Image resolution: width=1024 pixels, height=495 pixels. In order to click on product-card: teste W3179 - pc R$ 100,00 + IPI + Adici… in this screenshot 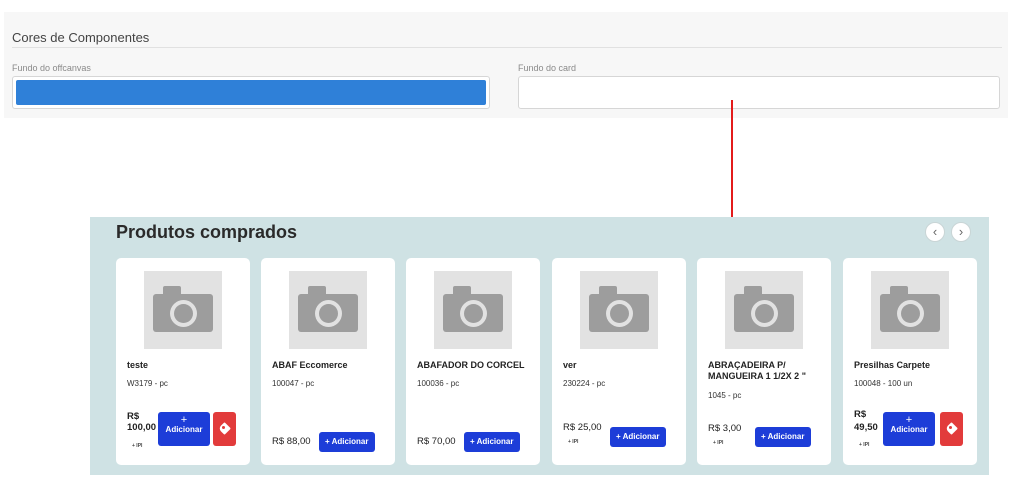, I will do `click(183, 361)`.